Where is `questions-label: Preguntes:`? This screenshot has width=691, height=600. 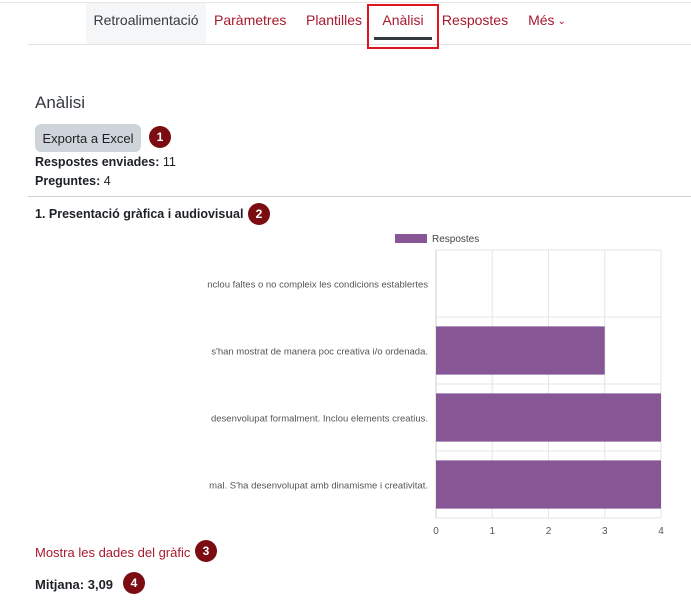
questions-label: Preguntes: is located at coordinates (68, 181).